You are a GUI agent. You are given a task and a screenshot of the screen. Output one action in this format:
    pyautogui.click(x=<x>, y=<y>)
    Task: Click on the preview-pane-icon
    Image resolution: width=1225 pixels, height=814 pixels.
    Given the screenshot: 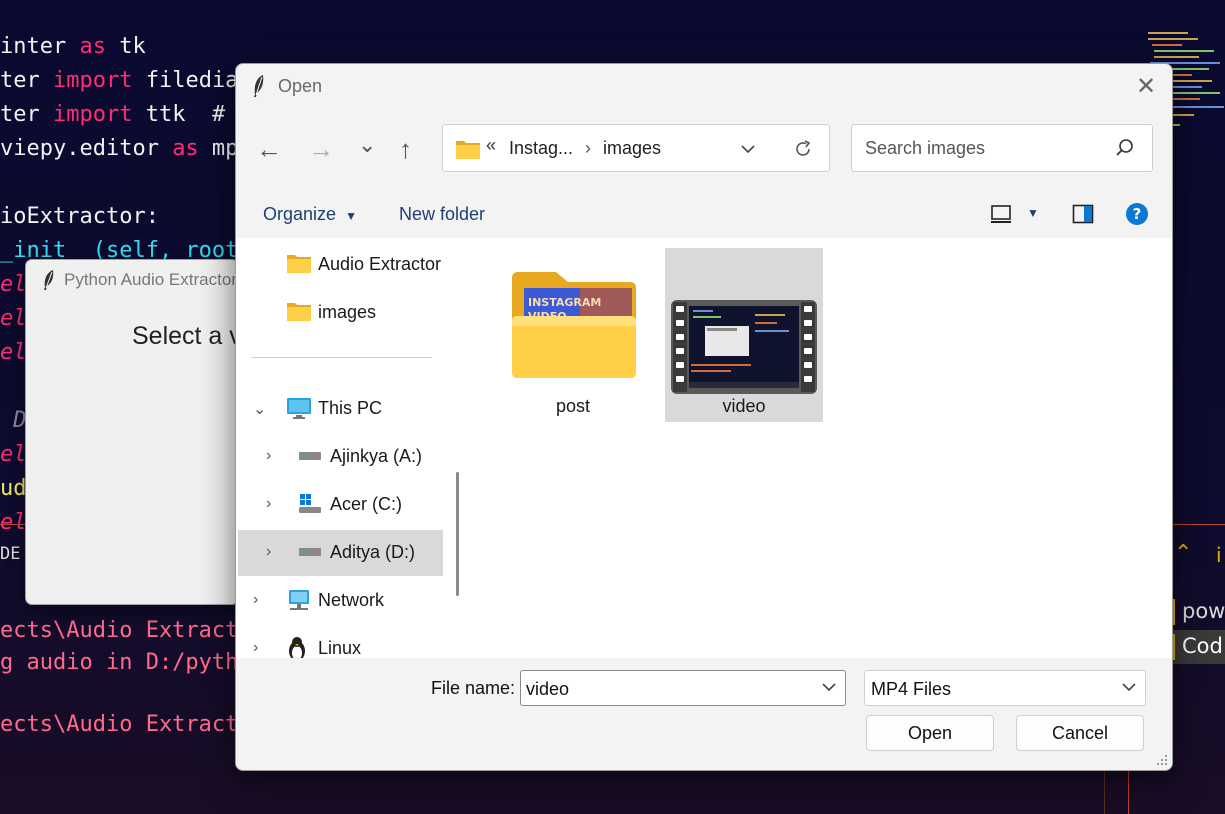 What is the action you would take?
    pyautogui.click(x=1083, y=214)
    